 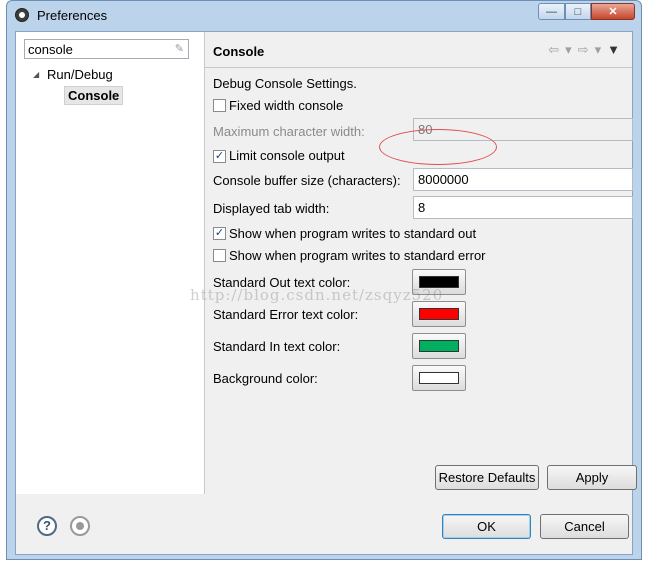 What do you see at coordinates (286, 314) in the screenshot?
I see `err-color-label: Standard Error text color:` at bounding box center [286, 314].